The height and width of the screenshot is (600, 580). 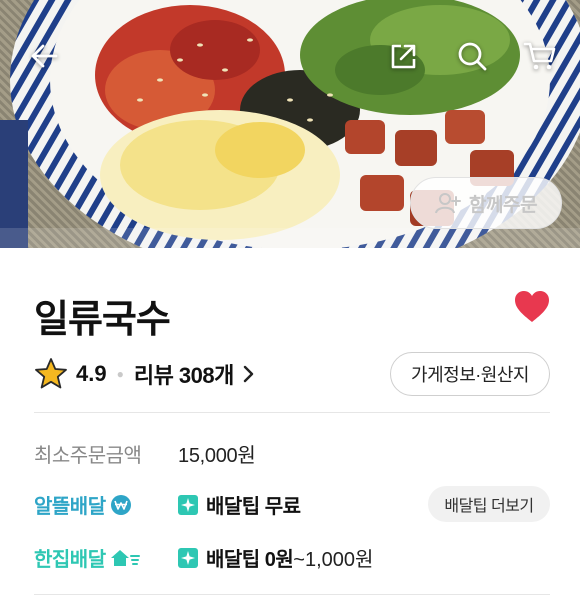 What do you see at coordinates (120, 504) in the screenshot?
I see `won-coin-icon` at bounding box center [120, 504].